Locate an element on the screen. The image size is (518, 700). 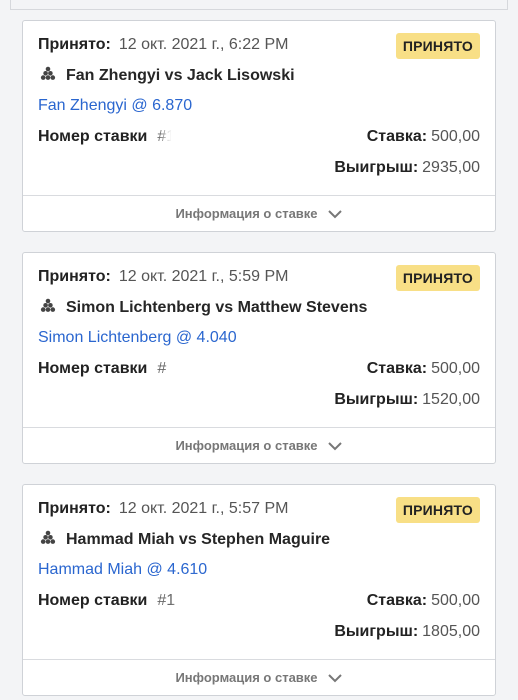
bet-number-value: # is located at coordinates (162, 368).